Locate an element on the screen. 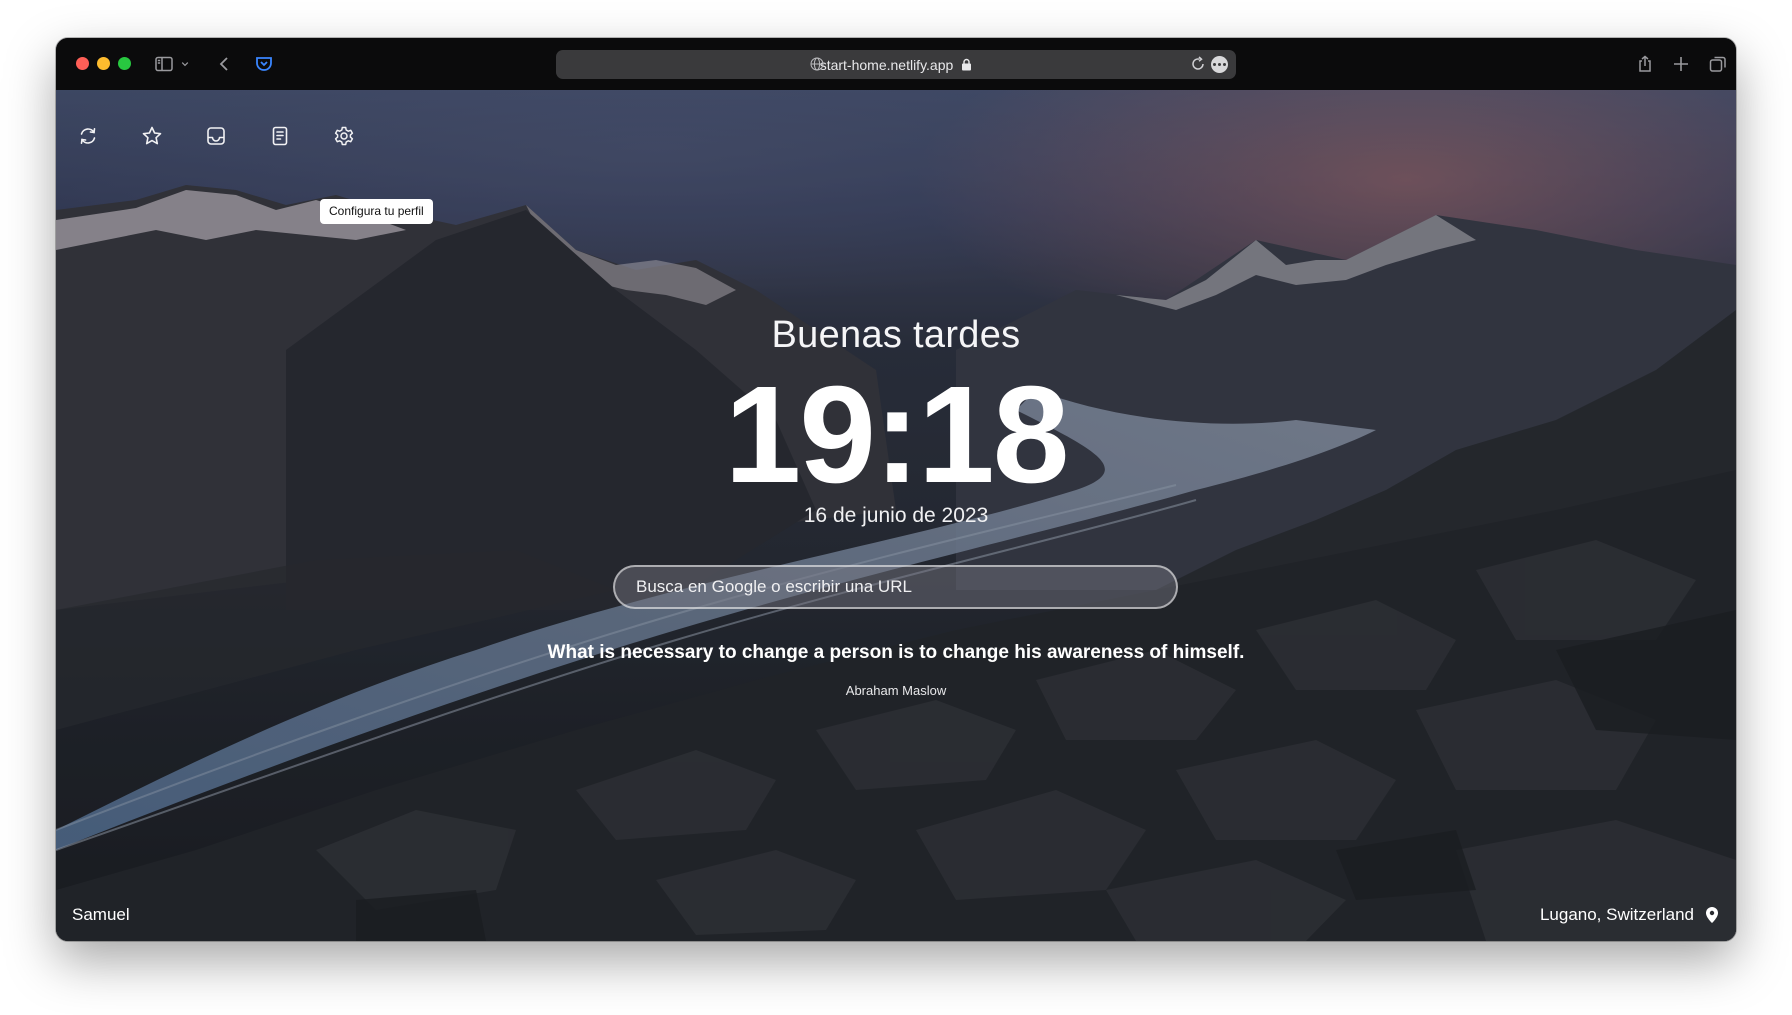 The height and width of the screenshot is (1015, 1792). current-date: 16 de junio de 2023 is located at coordinates (896, 515).